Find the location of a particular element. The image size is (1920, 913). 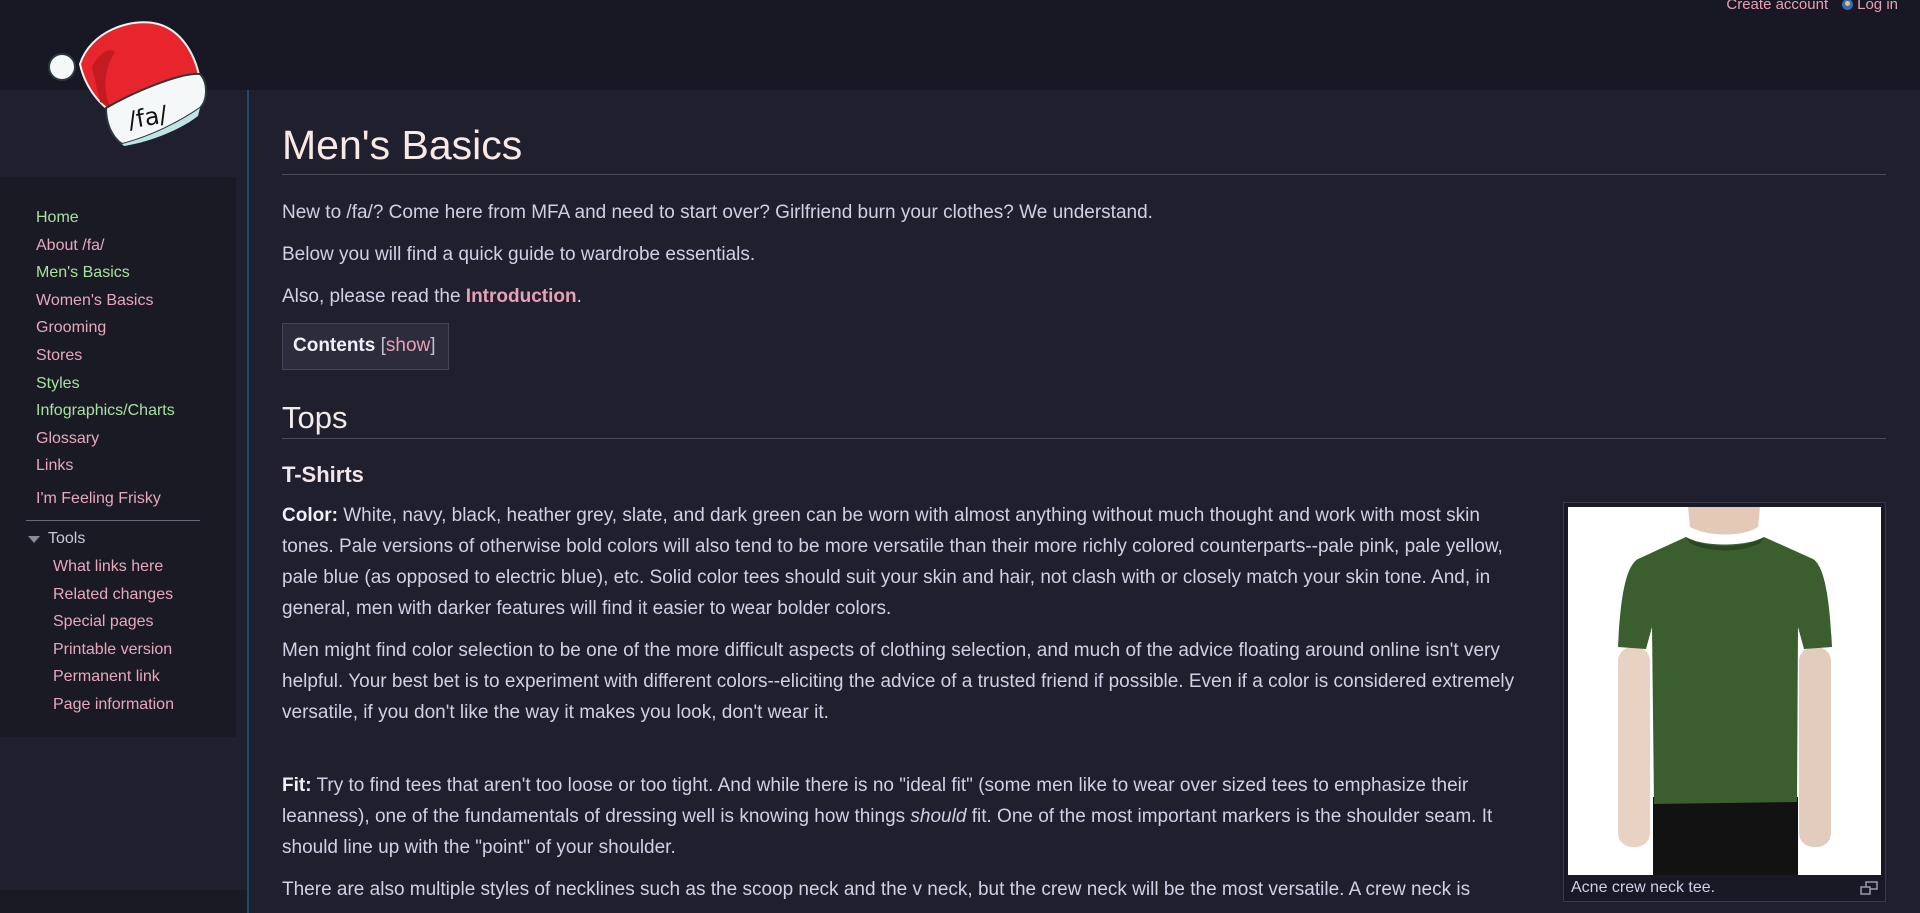

nav-link: Links is located at coordinates (54, 465).